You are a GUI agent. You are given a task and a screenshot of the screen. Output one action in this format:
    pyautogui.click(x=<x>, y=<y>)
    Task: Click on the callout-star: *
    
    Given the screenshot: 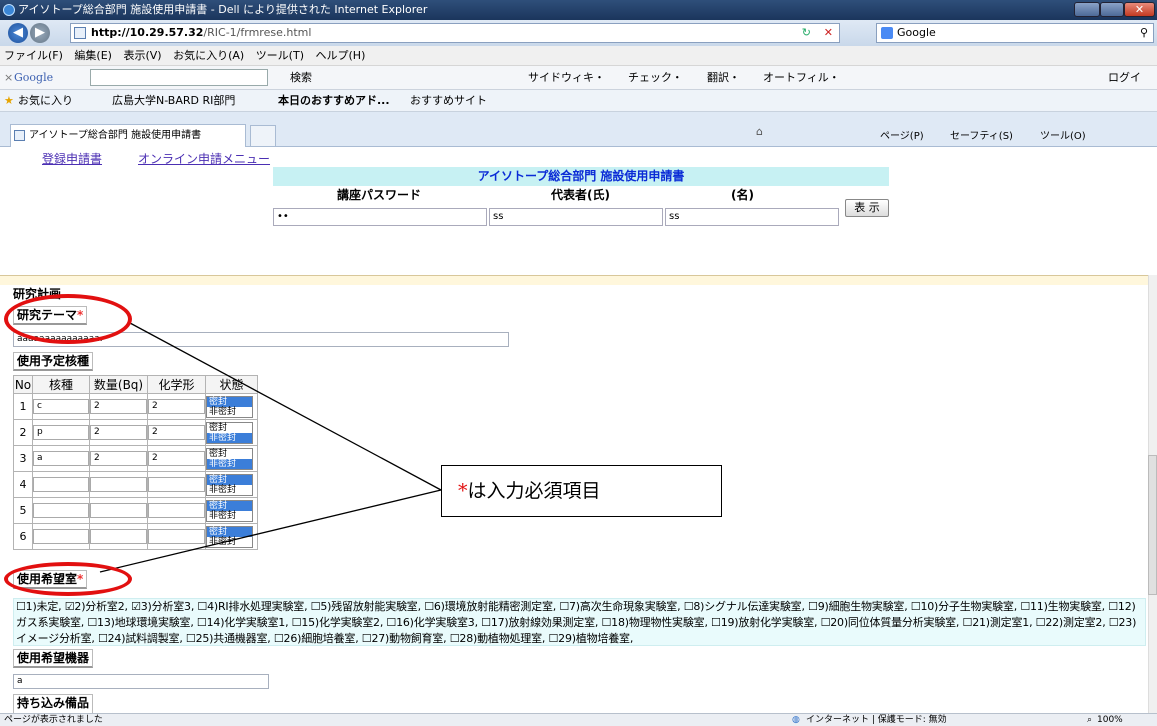 What is the action you would take?
    pyautogui.click(x=463, y=491)
    